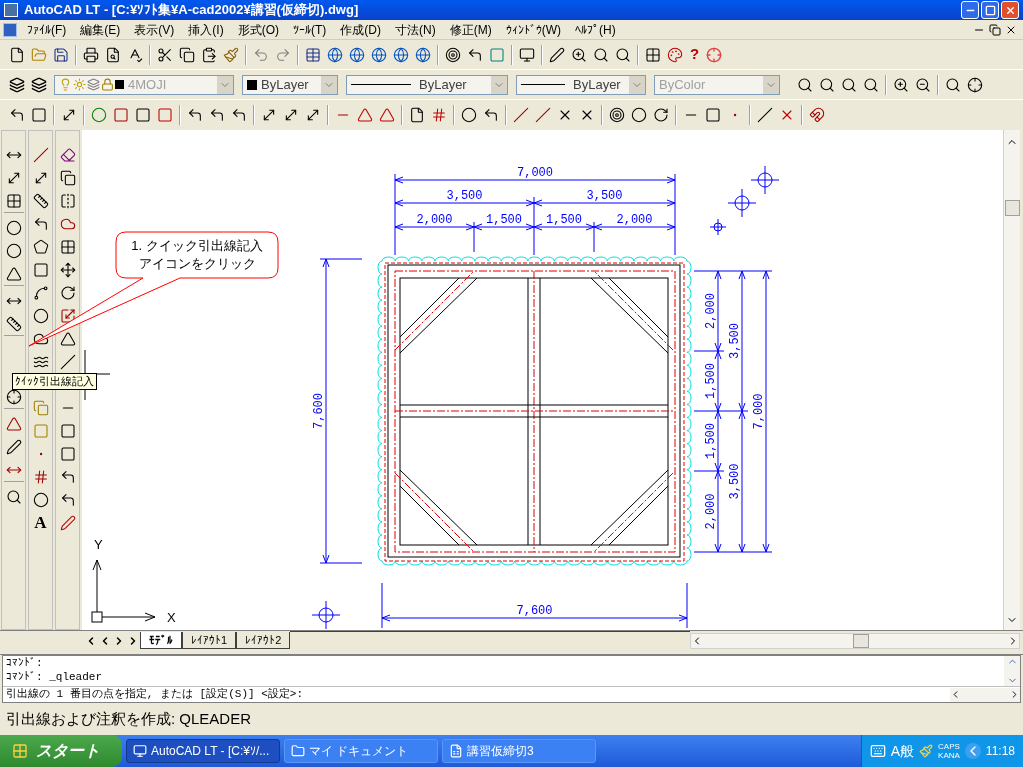 This screenshot has width=1023, height=767. Describe the element at coordinates (67, 154) in the screenshot. I see `eraser-icon` at that location.